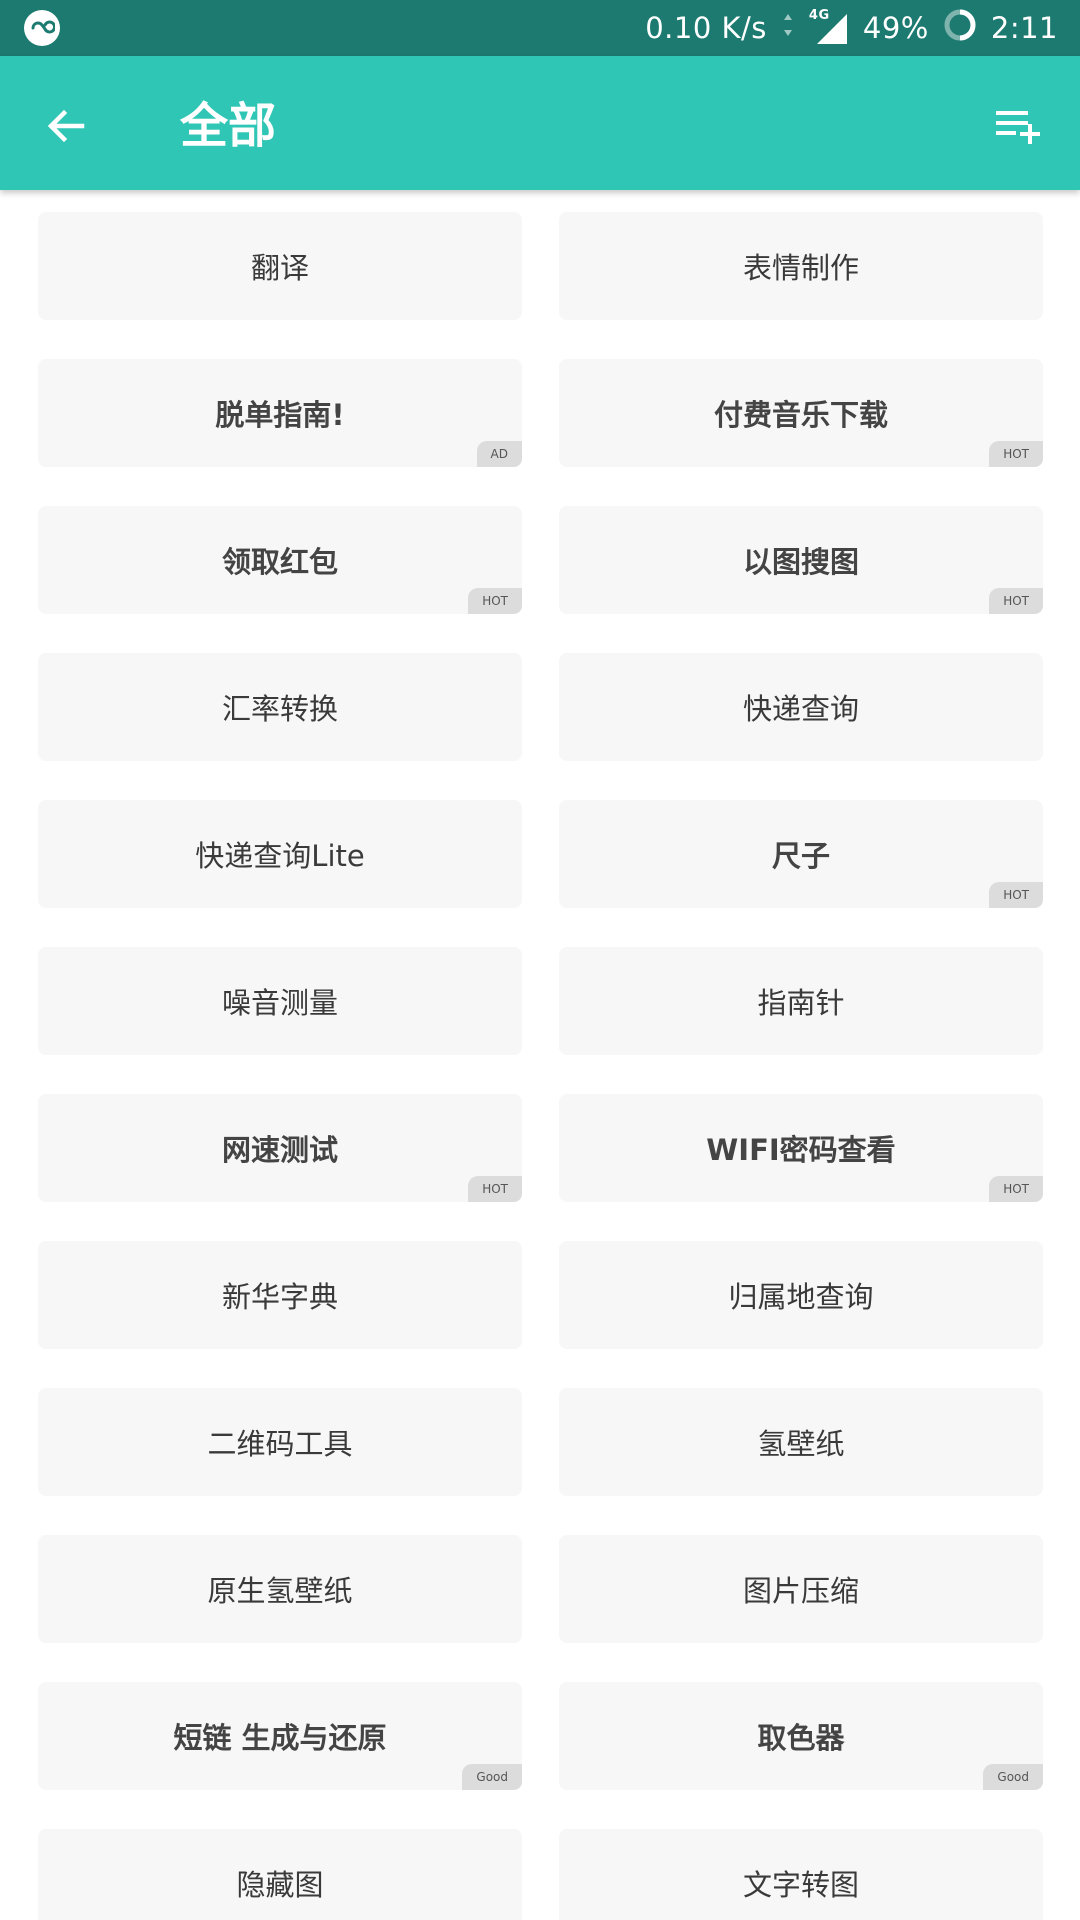 This screenshot has height=1920, width=1080. I want to click on page-title: 全部, so click(228, 126).